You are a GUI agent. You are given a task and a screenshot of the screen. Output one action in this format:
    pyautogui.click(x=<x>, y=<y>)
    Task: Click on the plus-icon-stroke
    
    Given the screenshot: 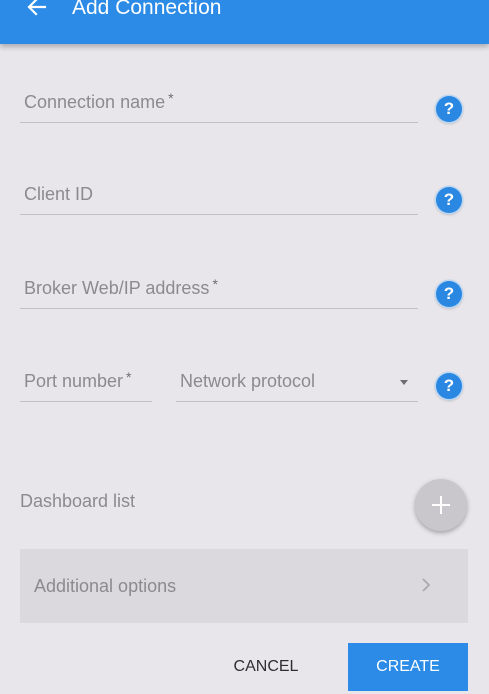 What is the action you would take?
    pyautogui.click(x=441, y=505)
    